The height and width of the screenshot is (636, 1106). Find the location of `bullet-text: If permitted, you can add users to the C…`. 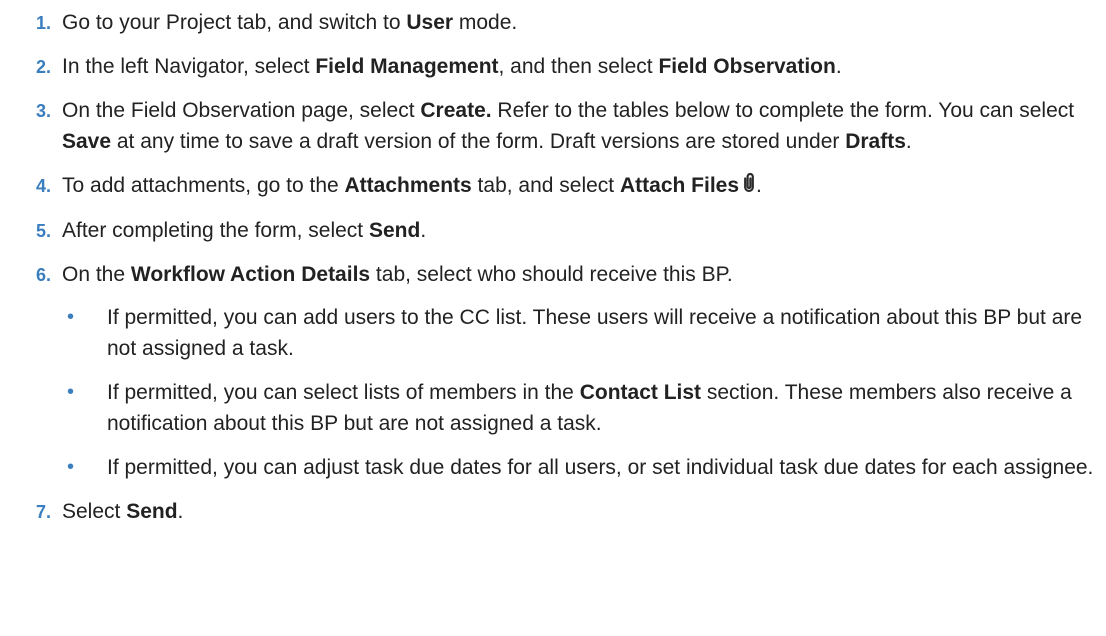

bullet-text: If permitted, you can add users to the C… is located at coordinates (595, 333).